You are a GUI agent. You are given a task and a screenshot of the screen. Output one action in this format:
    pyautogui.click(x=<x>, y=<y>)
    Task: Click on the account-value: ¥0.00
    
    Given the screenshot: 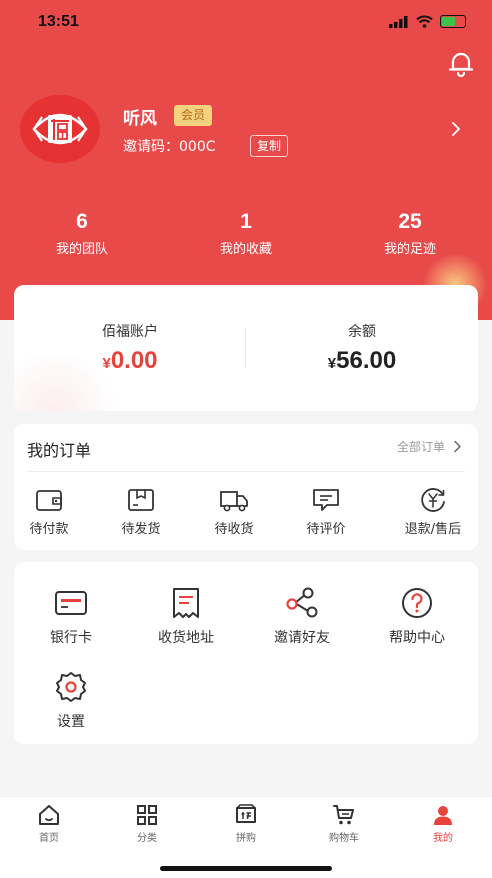 What is the action you would take?
    pyautogui.click(x=130, y=361)
    